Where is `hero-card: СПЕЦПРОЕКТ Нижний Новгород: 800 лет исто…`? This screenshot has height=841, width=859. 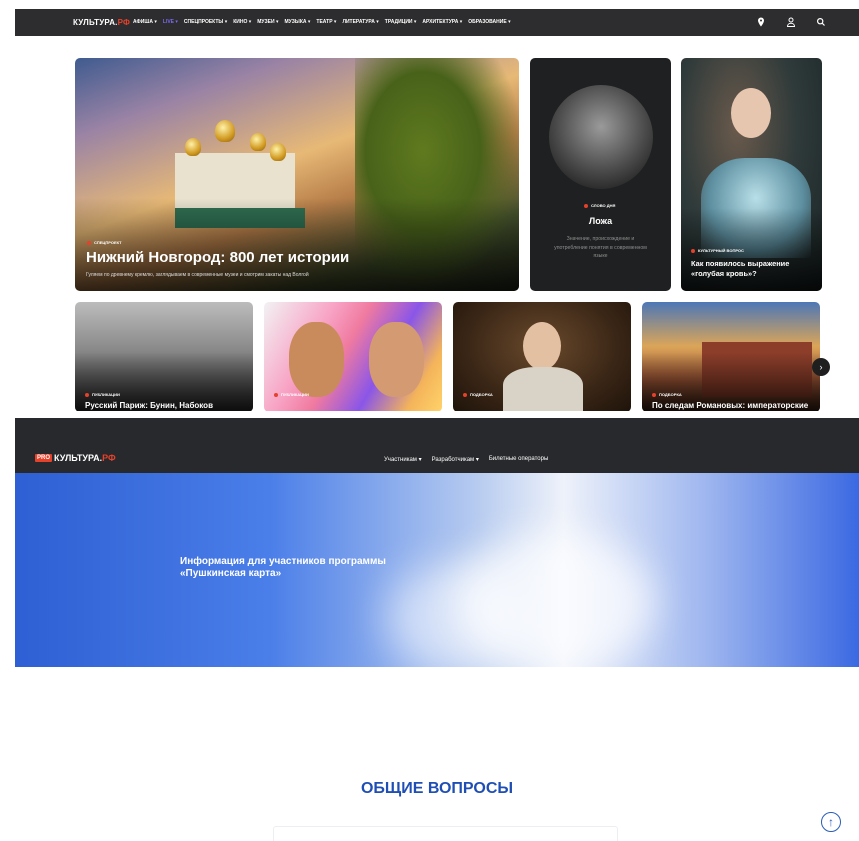 hero-card: СПЕЦПРОЕКТ Нижний Новгород: 800 лет исто… is located at coordinates (297, 174).